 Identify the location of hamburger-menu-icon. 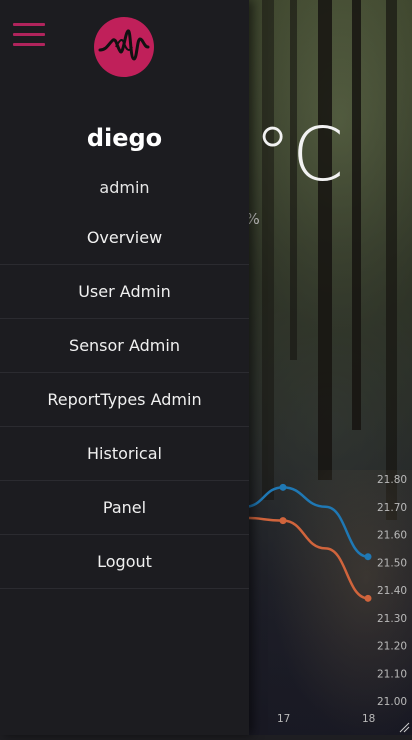
(29, 35).